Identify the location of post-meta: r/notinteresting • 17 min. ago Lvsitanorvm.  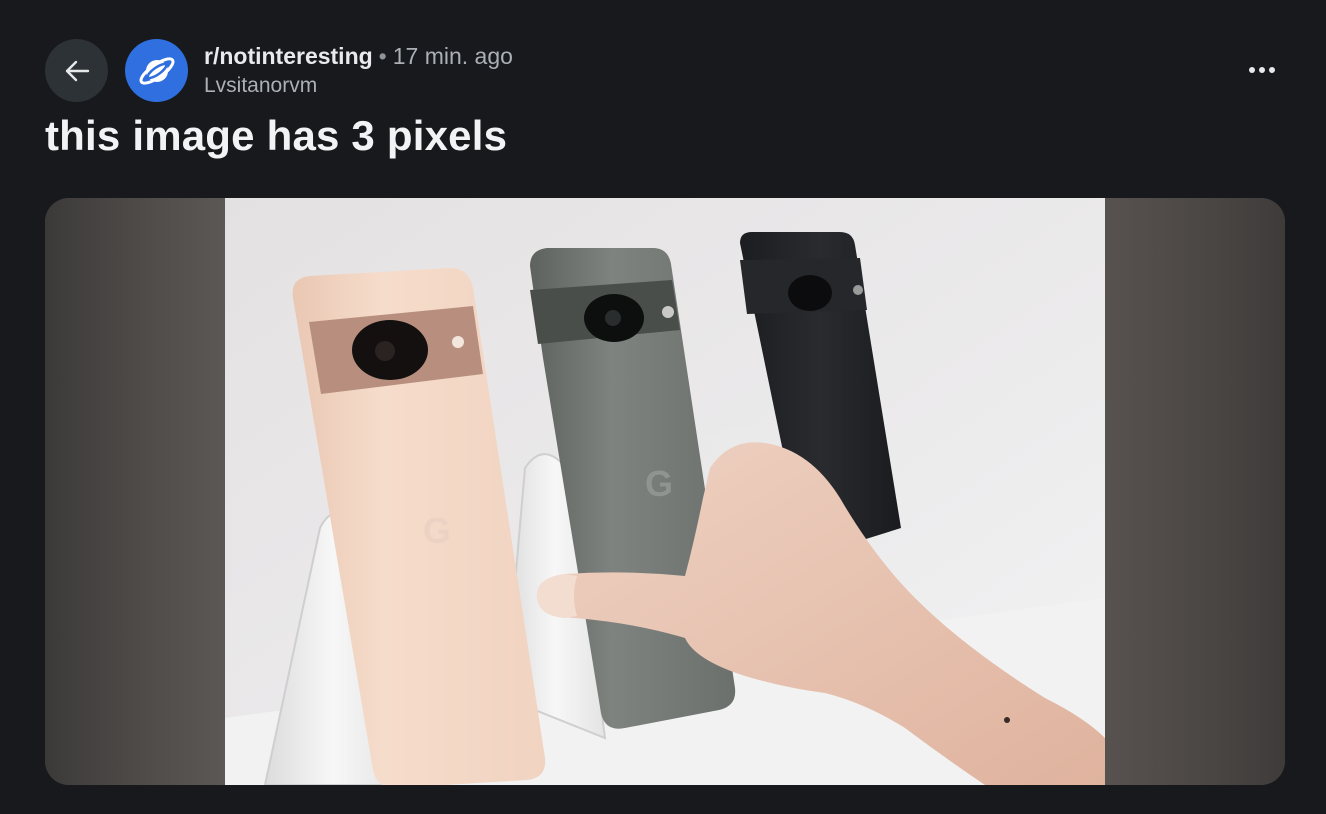
(358, 70).